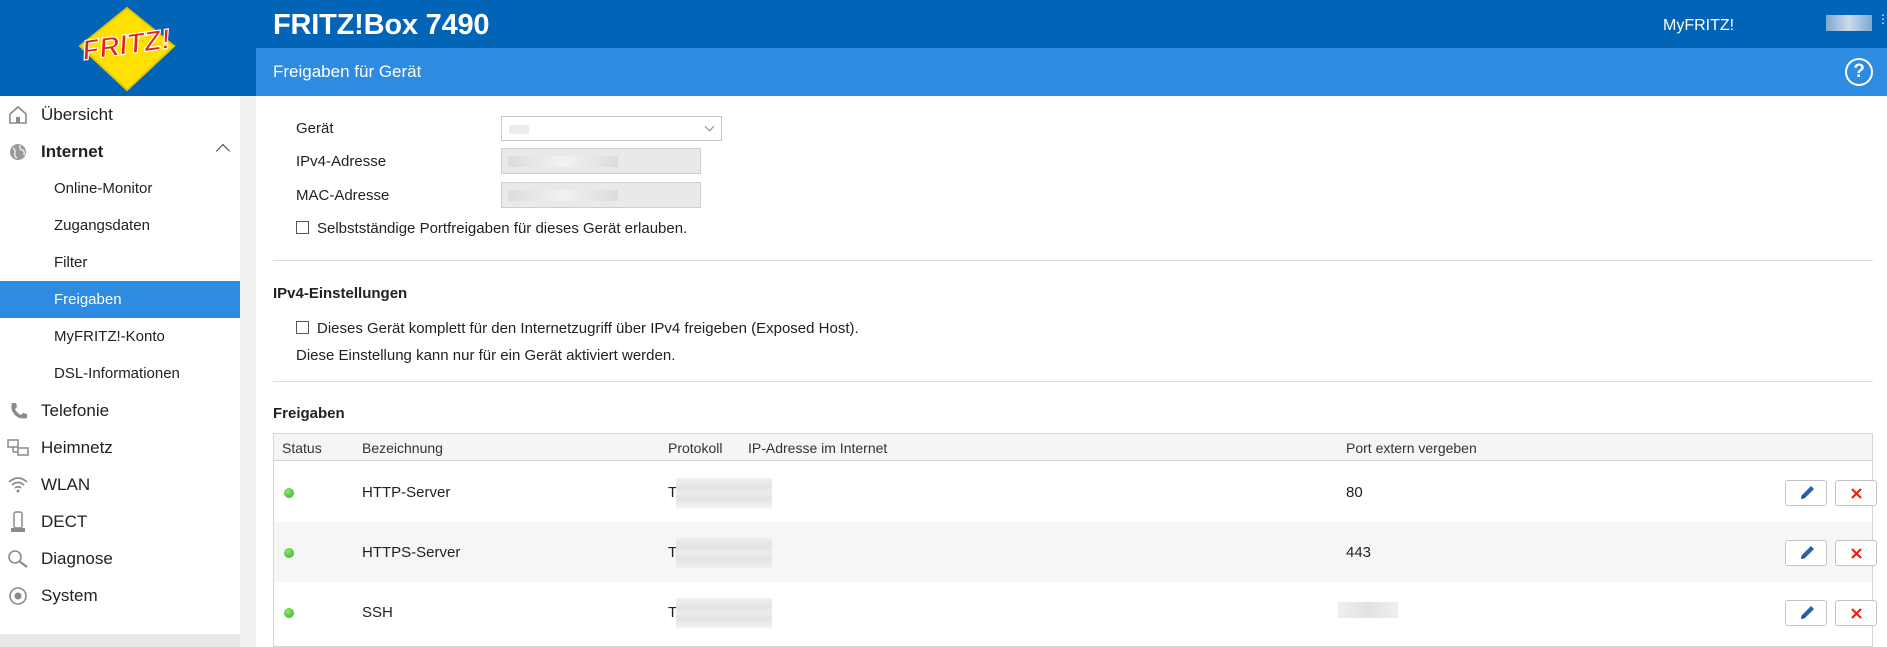  Describe the element at coordinates (1698, 26) in the screenshot. I see `myfritz-link: MyFRITZ!` at that location.